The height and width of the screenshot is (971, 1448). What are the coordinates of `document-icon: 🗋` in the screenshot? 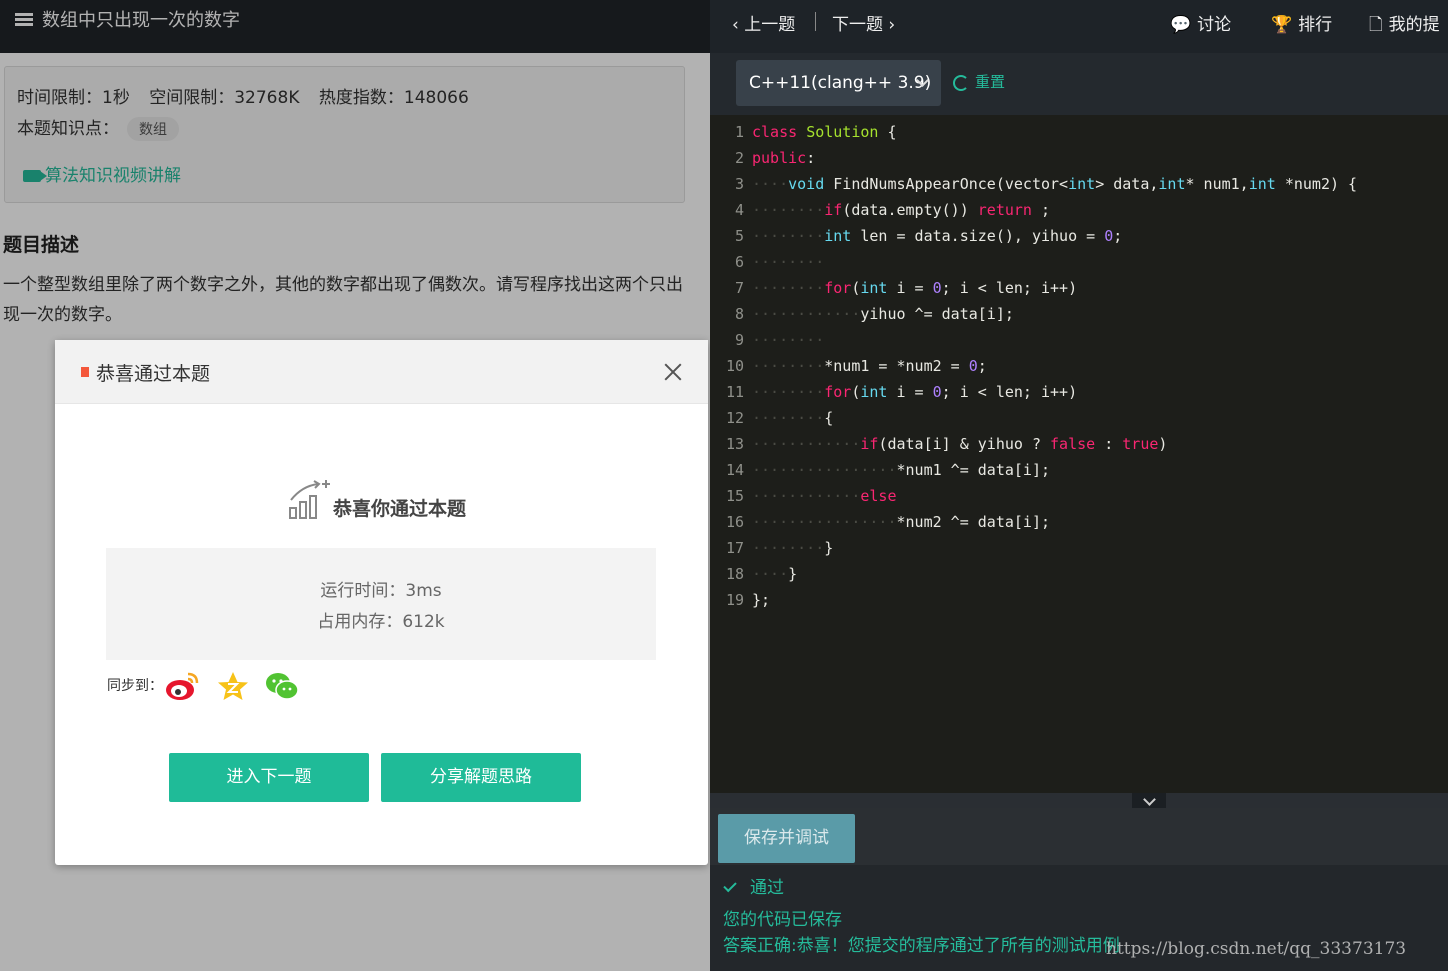 It's located at (1376, 25).